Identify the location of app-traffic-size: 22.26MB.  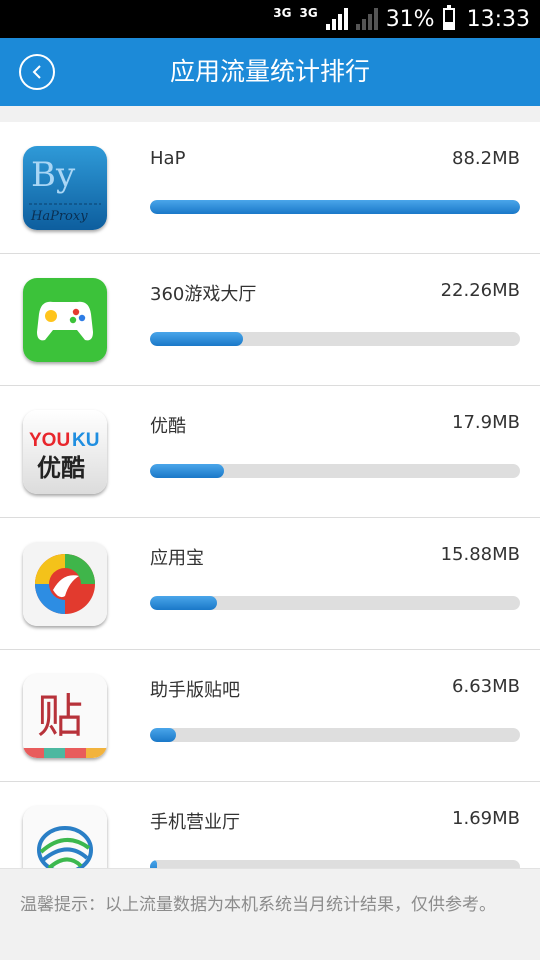
(480, 290).